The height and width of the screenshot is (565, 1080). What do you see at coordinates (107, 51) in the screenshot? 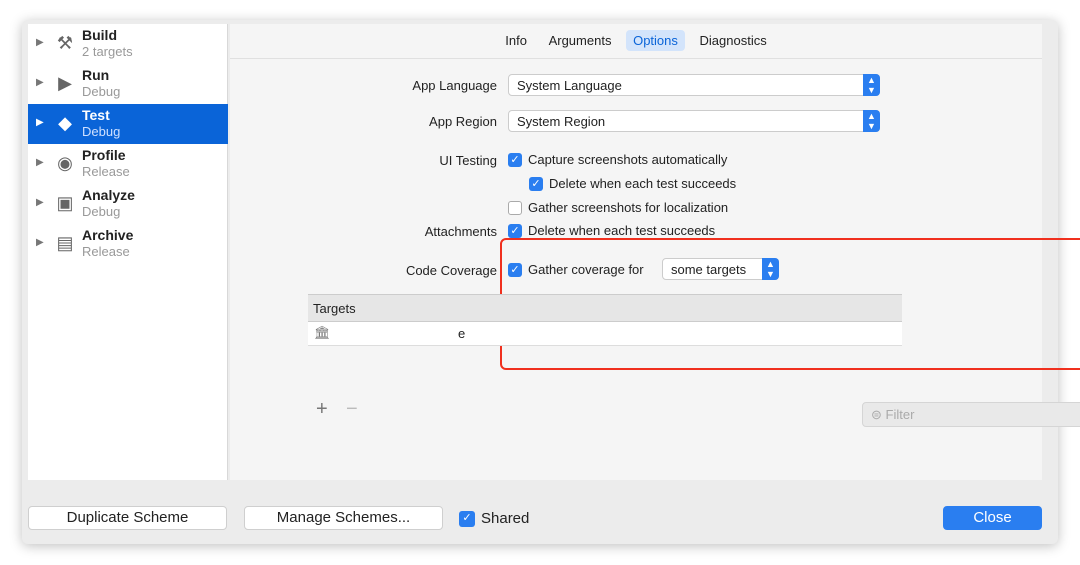
I see `item-subtitle: 2 targets` at bounding box center [107, 51].